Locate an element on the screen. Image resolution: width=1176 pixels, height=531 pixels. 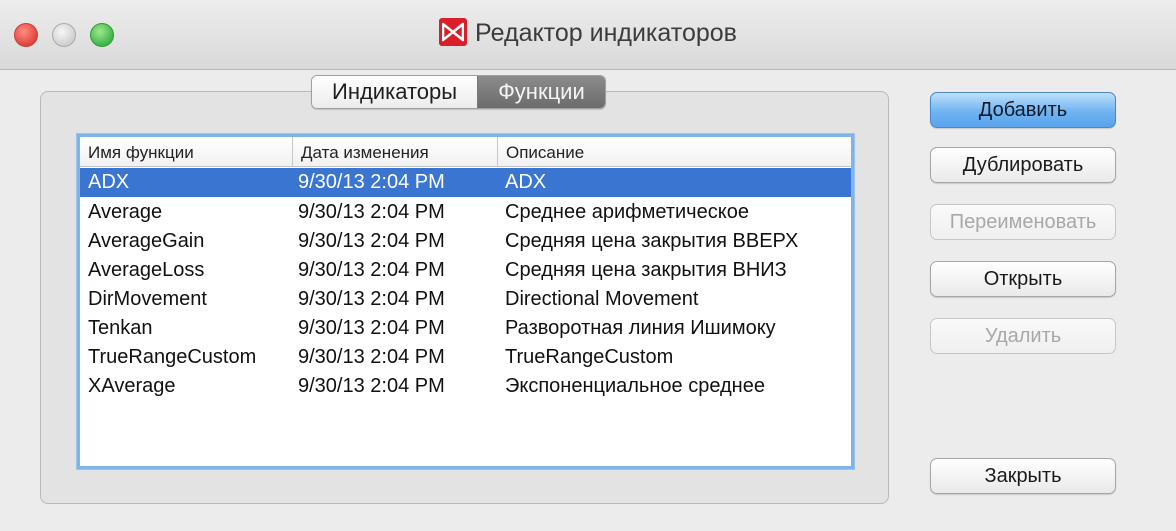
close-button: Закрыть is located at coordinates (1023, 476).